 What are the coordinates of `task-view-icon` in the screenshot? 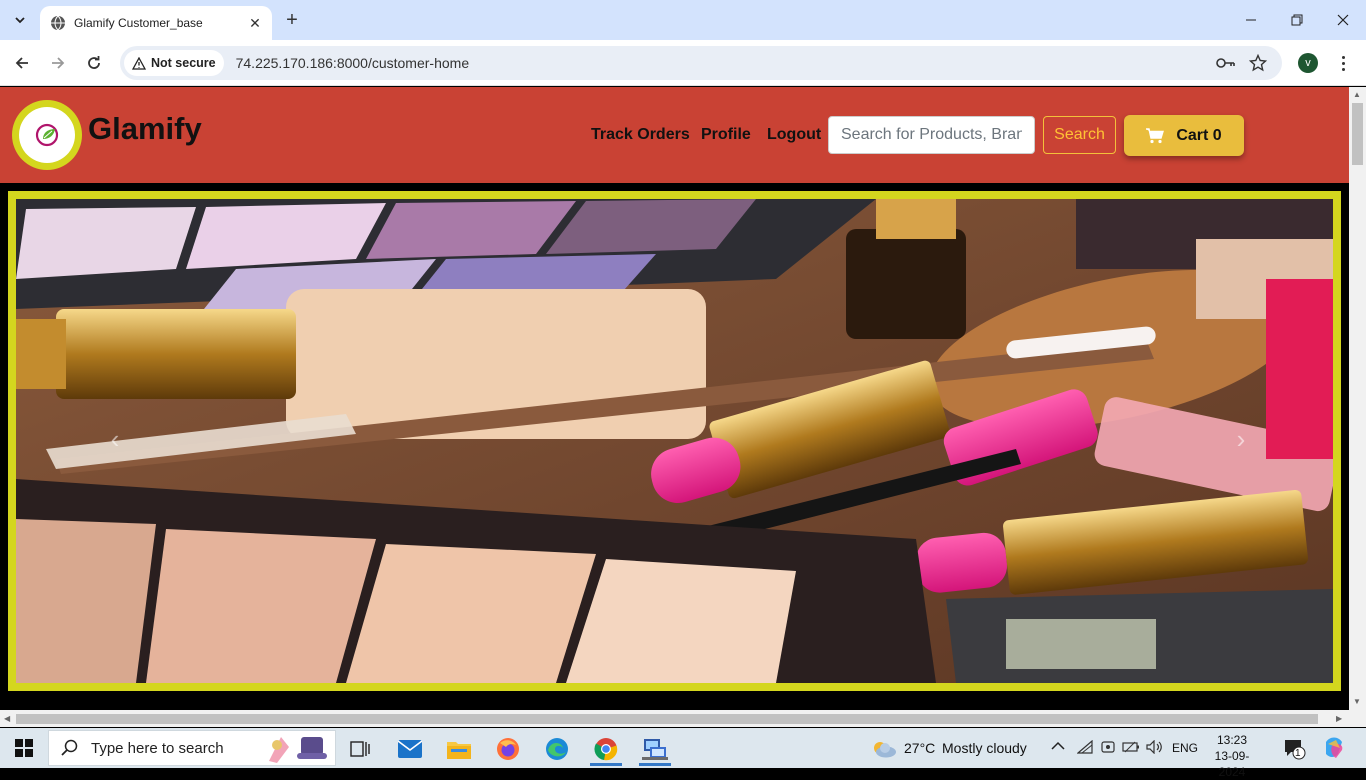 It's located at (360, 749).